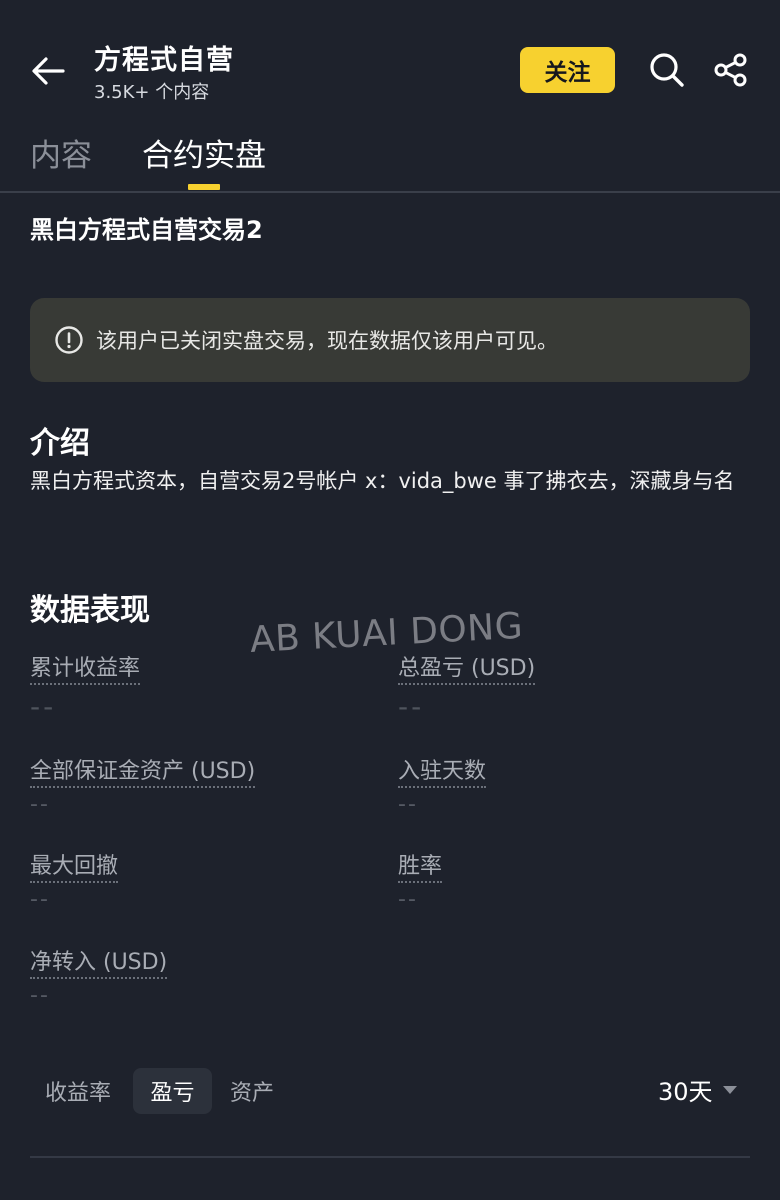 The width and height of the screenshot is (780, 1200). I want to click on search-button, so click(667, 70).